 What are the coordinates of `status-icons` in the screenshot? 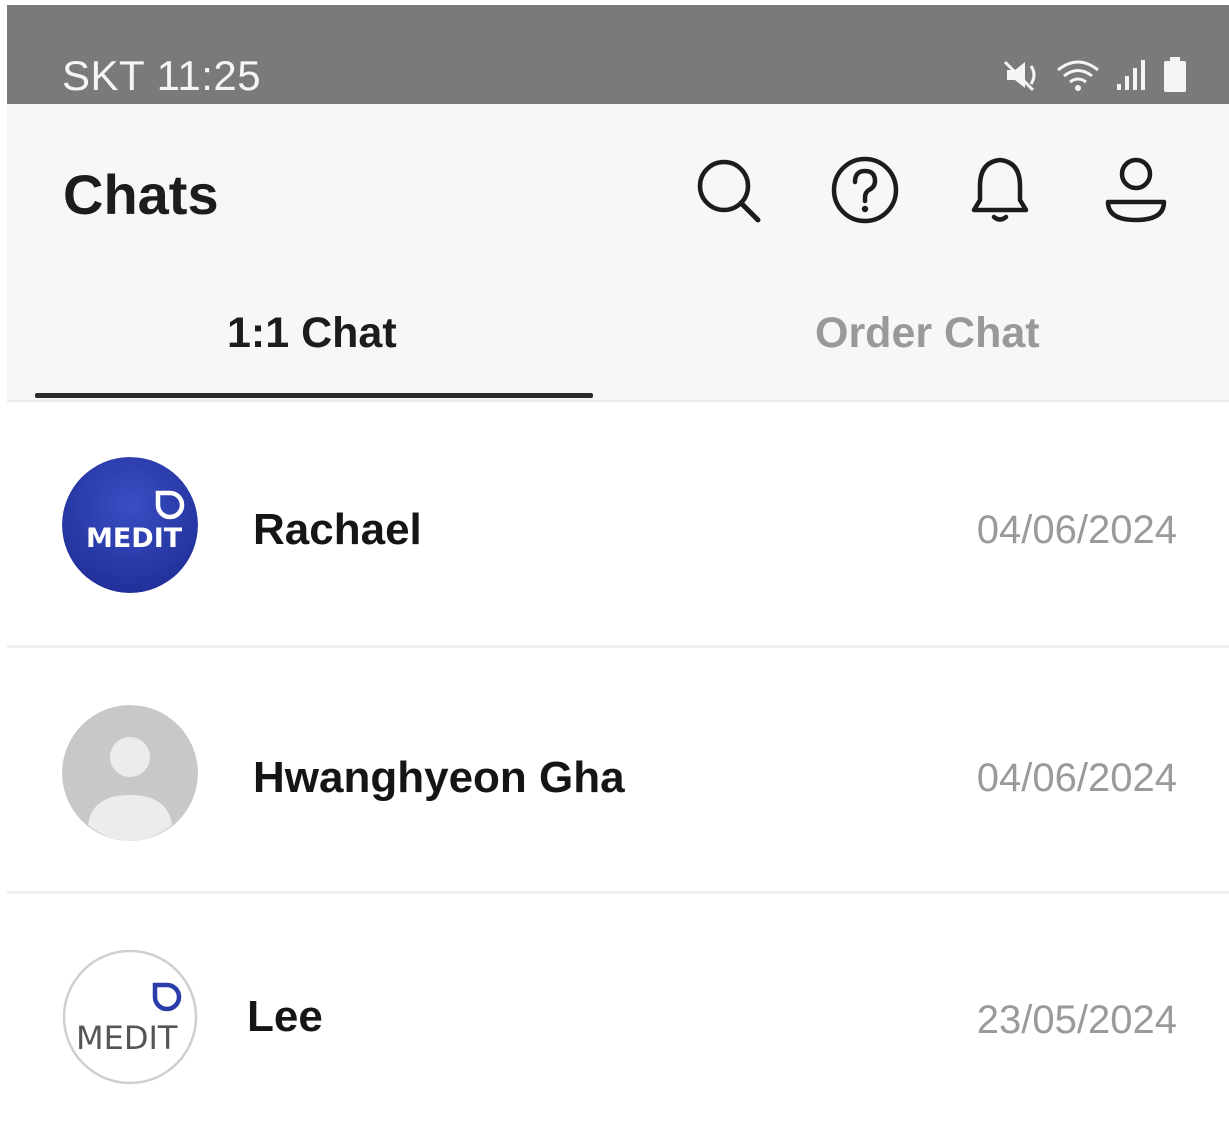 It's located at (1095, 75).